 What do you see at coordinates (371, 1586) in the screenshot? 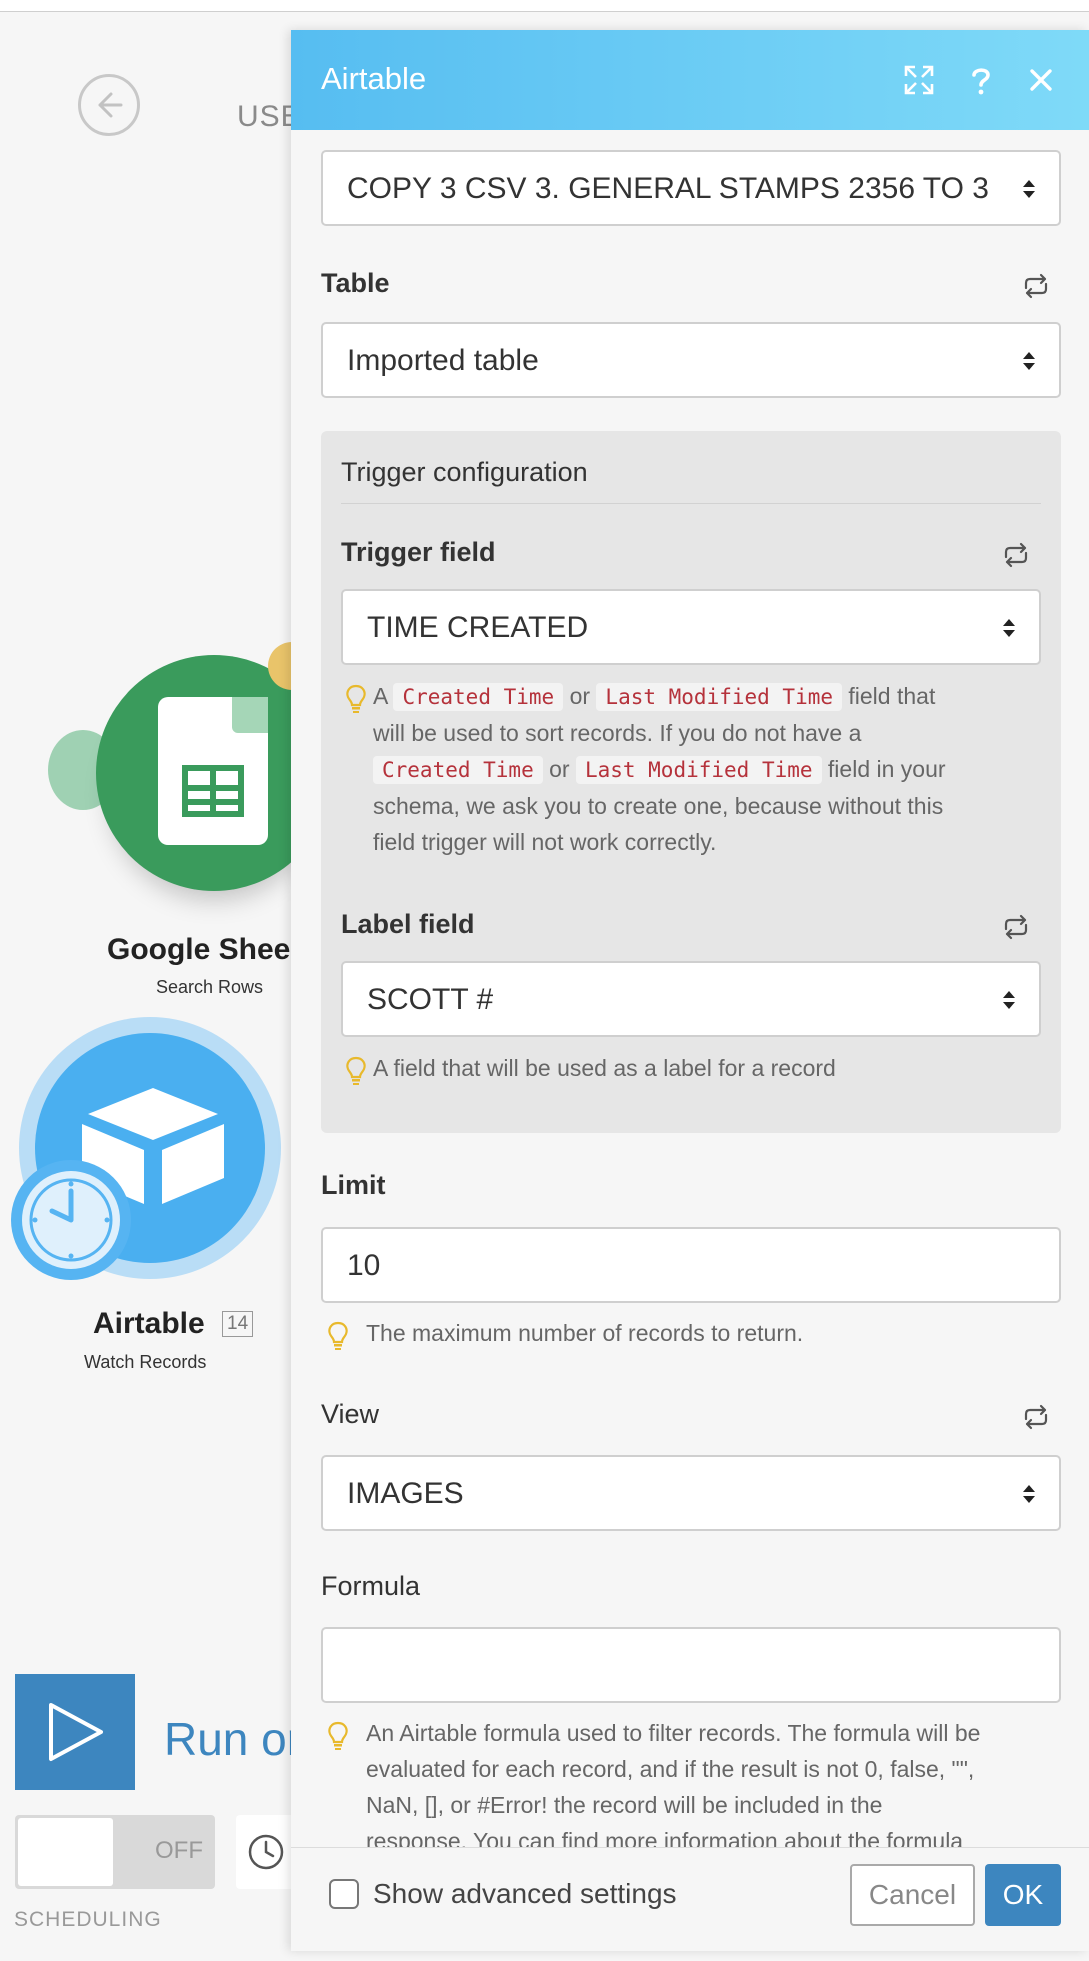
I see `formula-label: Formula` at bounding box center [371, 1586].